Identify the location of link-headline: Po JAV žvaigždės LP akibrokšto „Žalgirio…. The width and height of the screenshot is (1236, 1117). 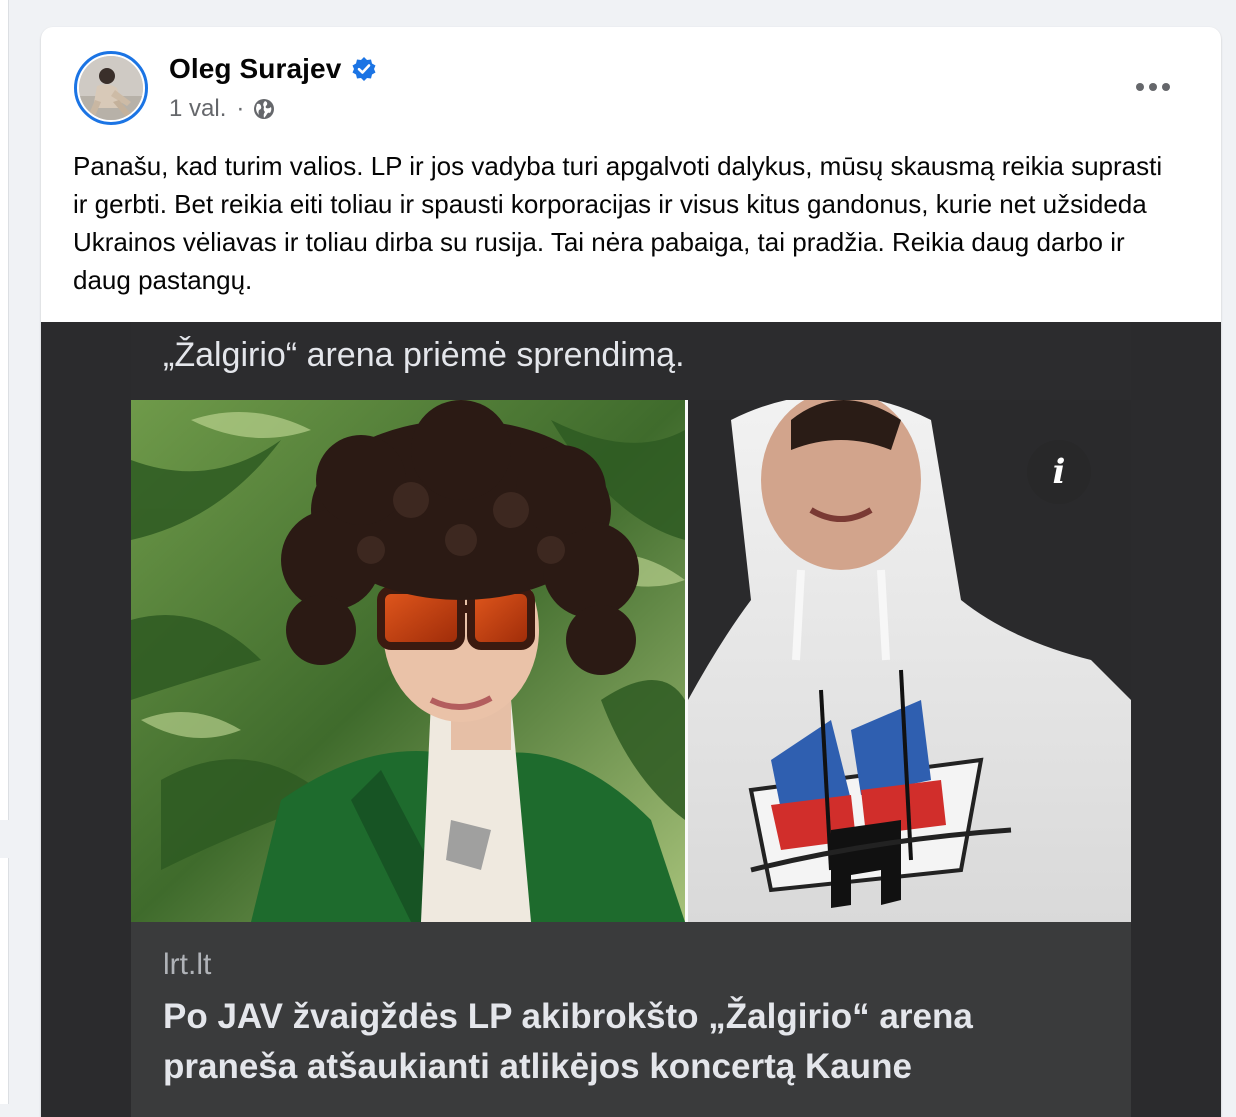
(568, 1041).